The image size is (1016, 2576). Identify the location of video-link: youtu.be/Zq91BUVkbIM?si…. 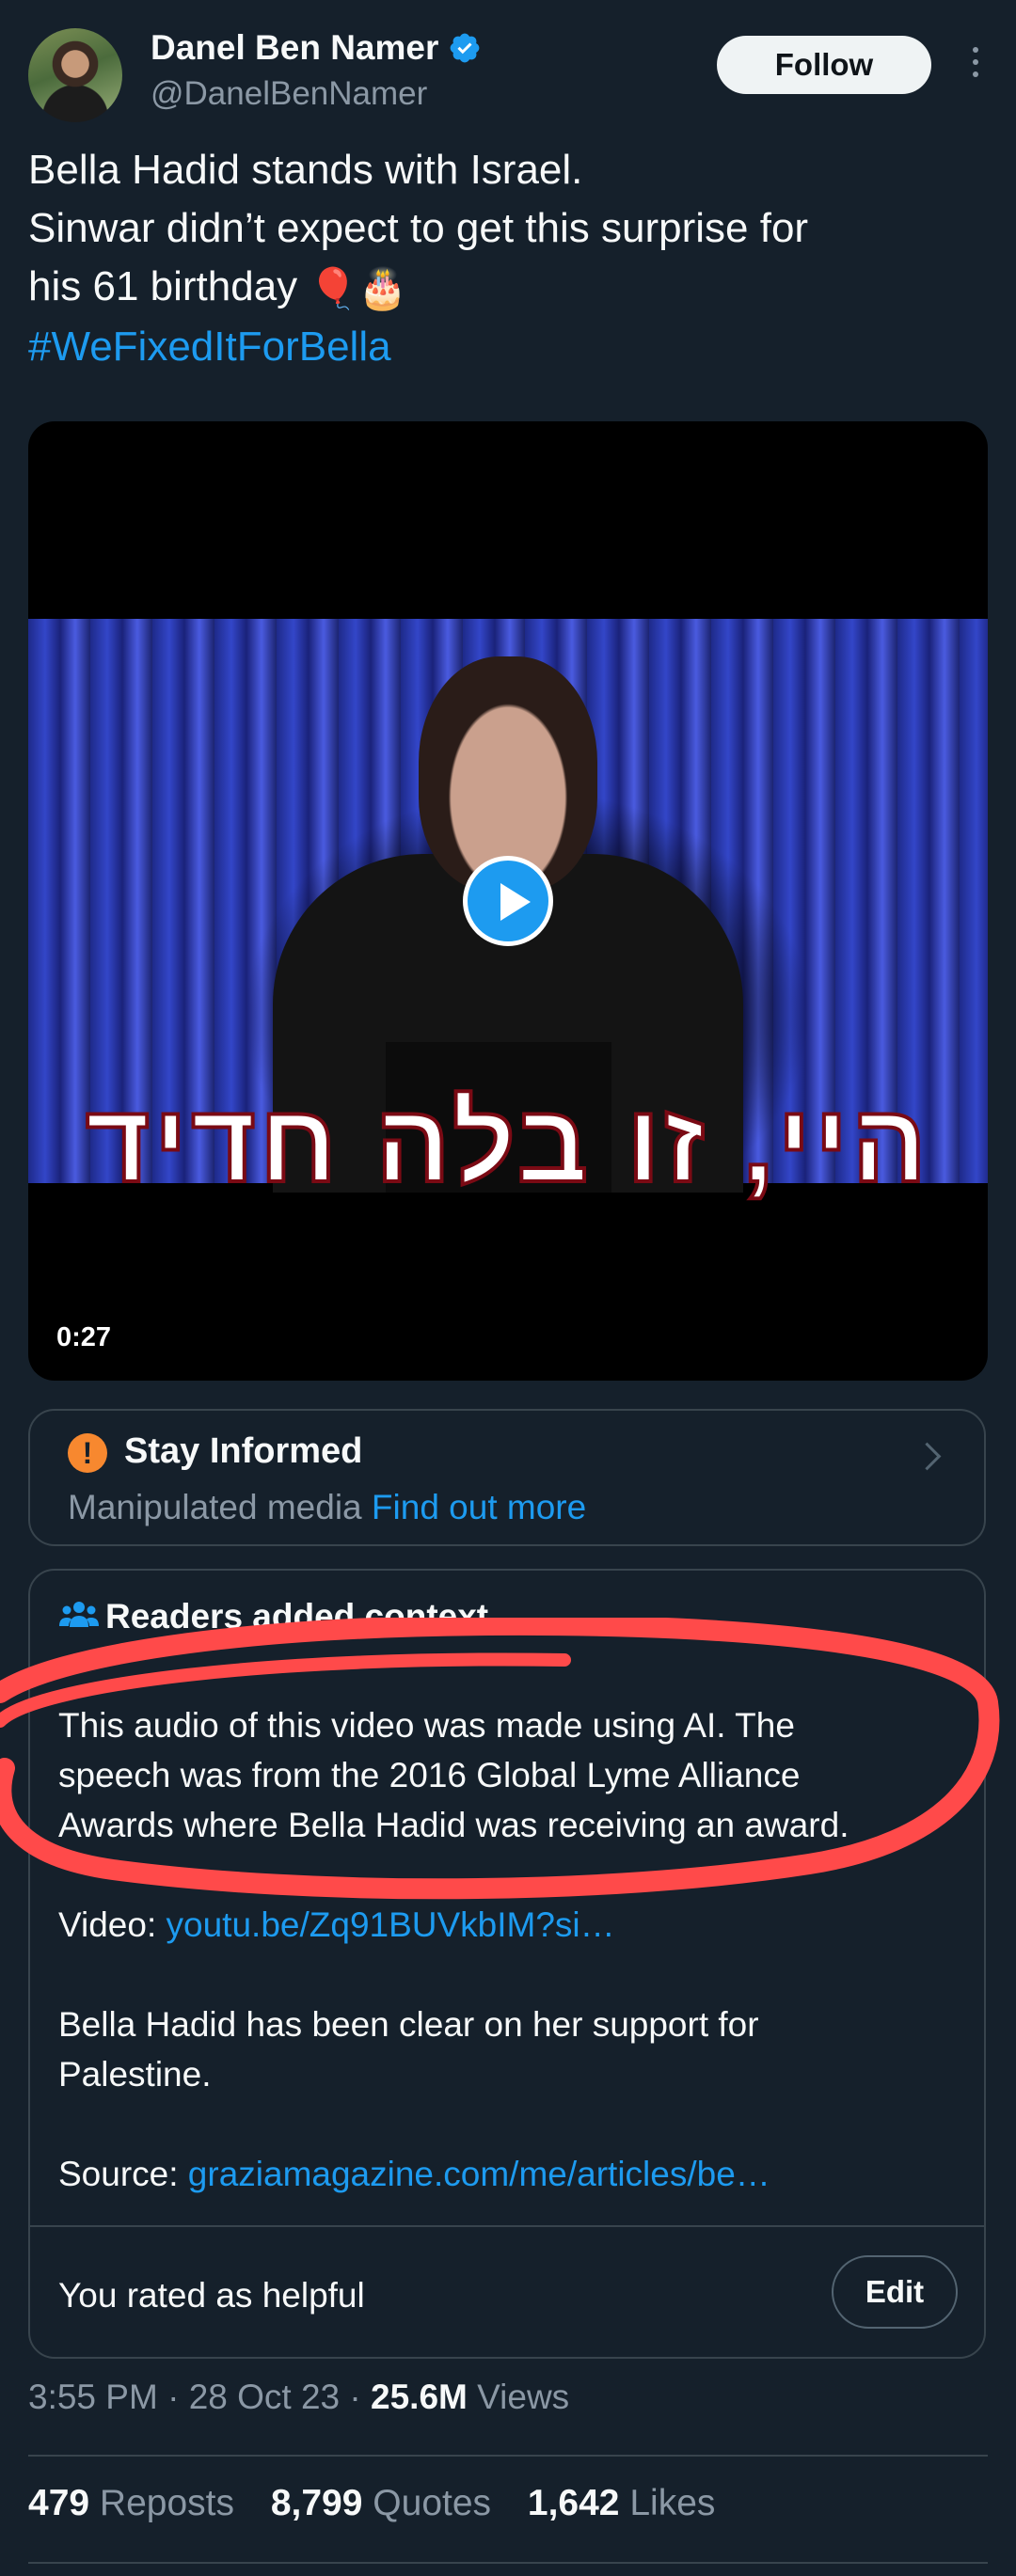
(391, 1924).